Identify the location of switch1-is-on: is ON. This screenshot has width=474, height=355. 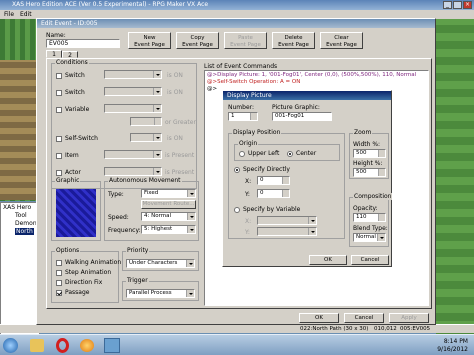
(175, 75).